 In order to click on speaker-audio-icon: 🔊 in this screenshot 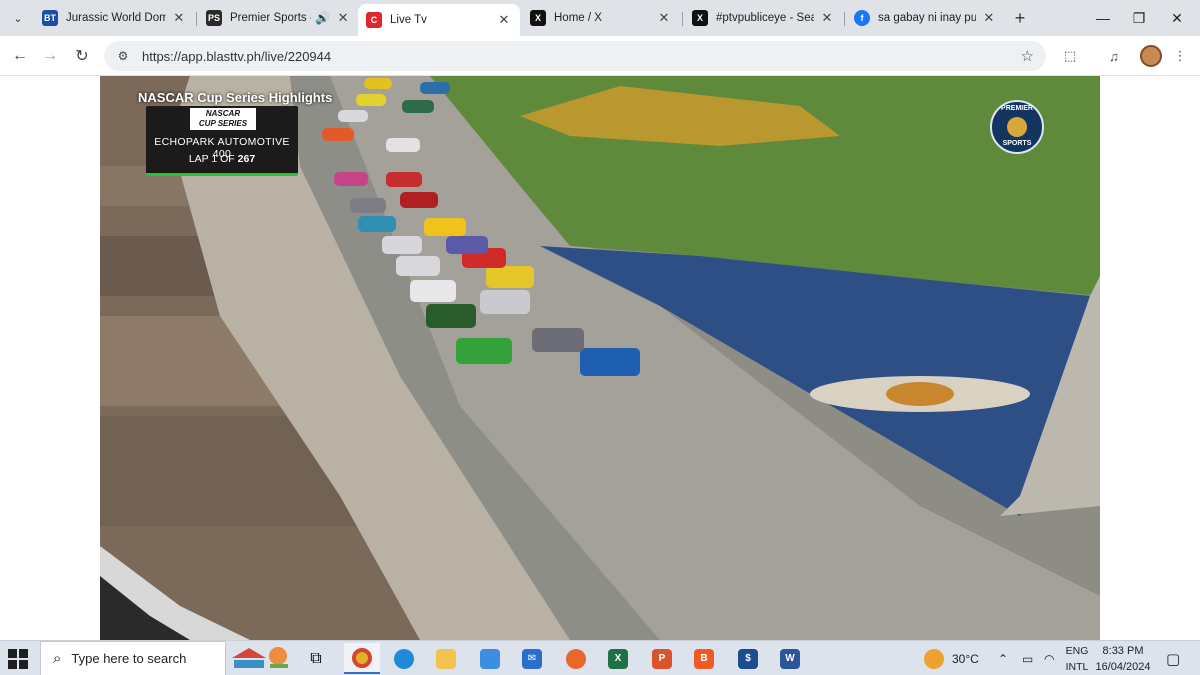, I will do `click(322, 18)`.